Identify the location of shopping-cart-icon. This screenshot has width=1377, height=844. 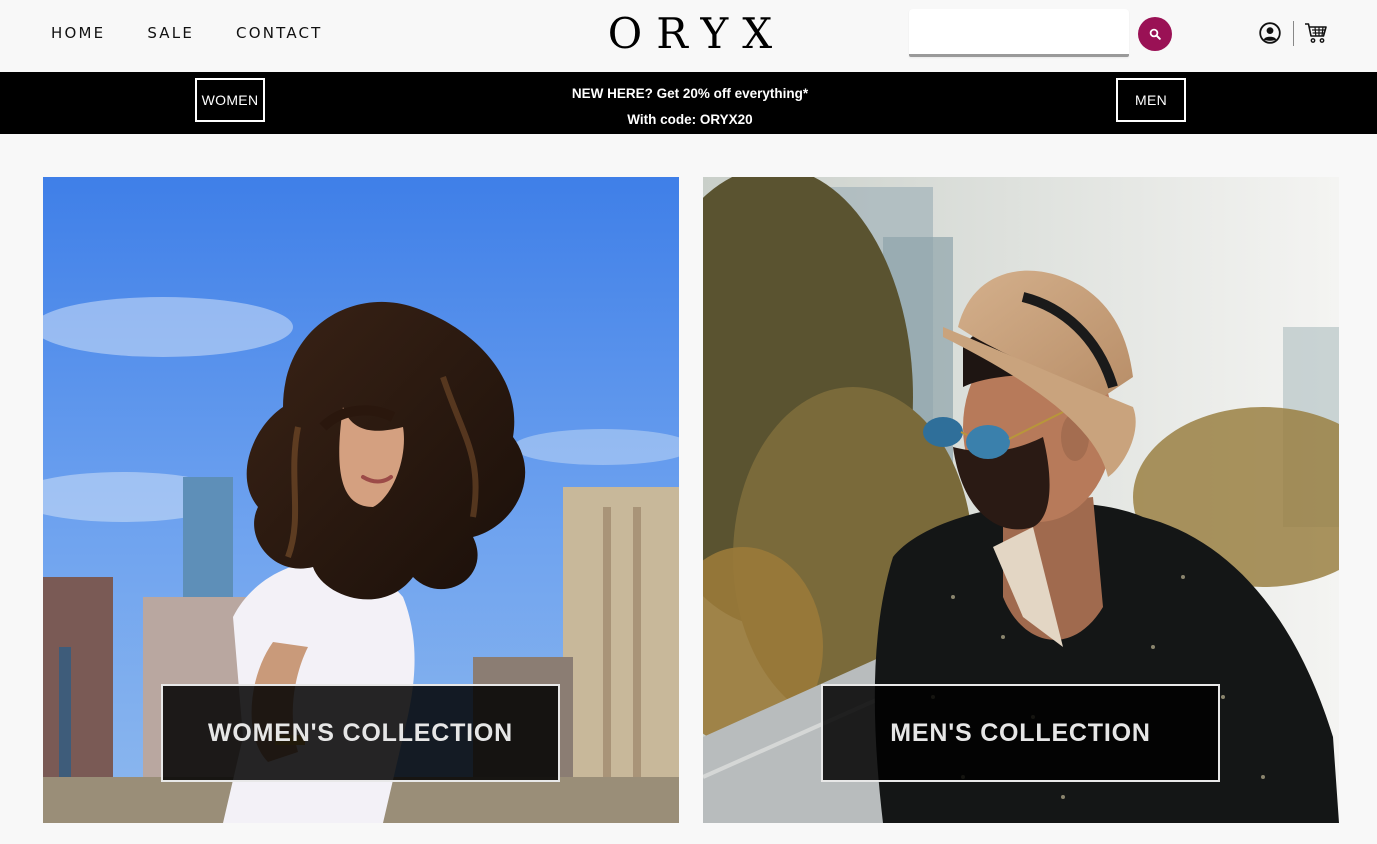
(1316, 33).